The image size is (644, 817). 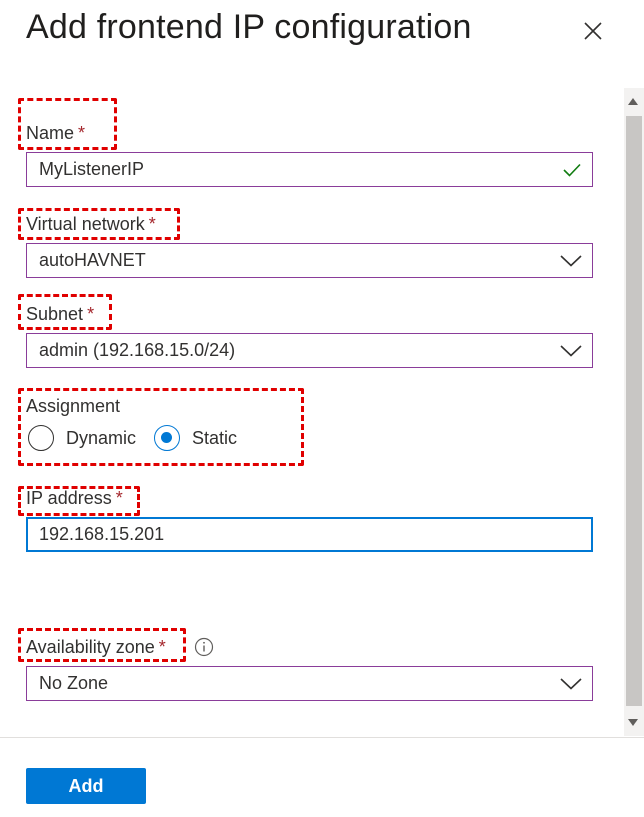 I want to click on subnet-selected-value: admin (192.168.15.0/24), so click(x=137, y=350).